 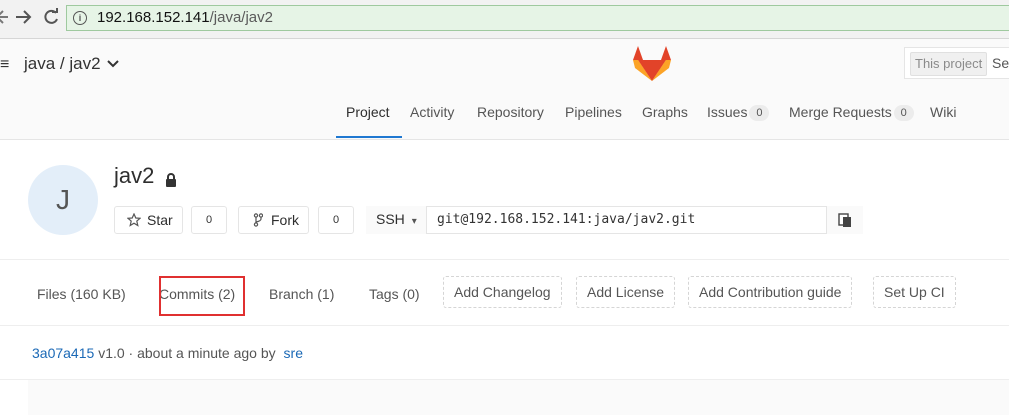 I want to click on star-button: Star, so click(x=148, y=220).